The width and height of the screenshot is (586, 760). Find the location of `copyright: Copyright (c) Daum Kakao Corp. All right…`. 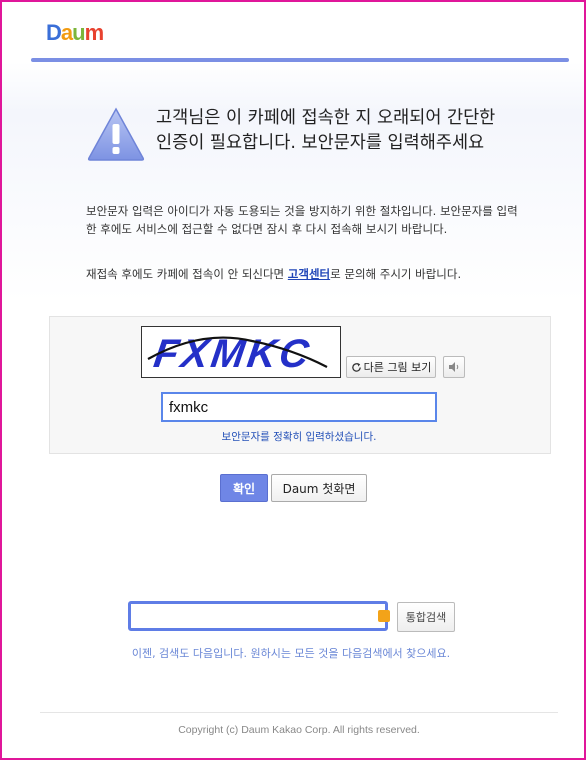

copyright: Copyright (c) Daum Kakao Corp. All right… is located at coordinates (299, 730).